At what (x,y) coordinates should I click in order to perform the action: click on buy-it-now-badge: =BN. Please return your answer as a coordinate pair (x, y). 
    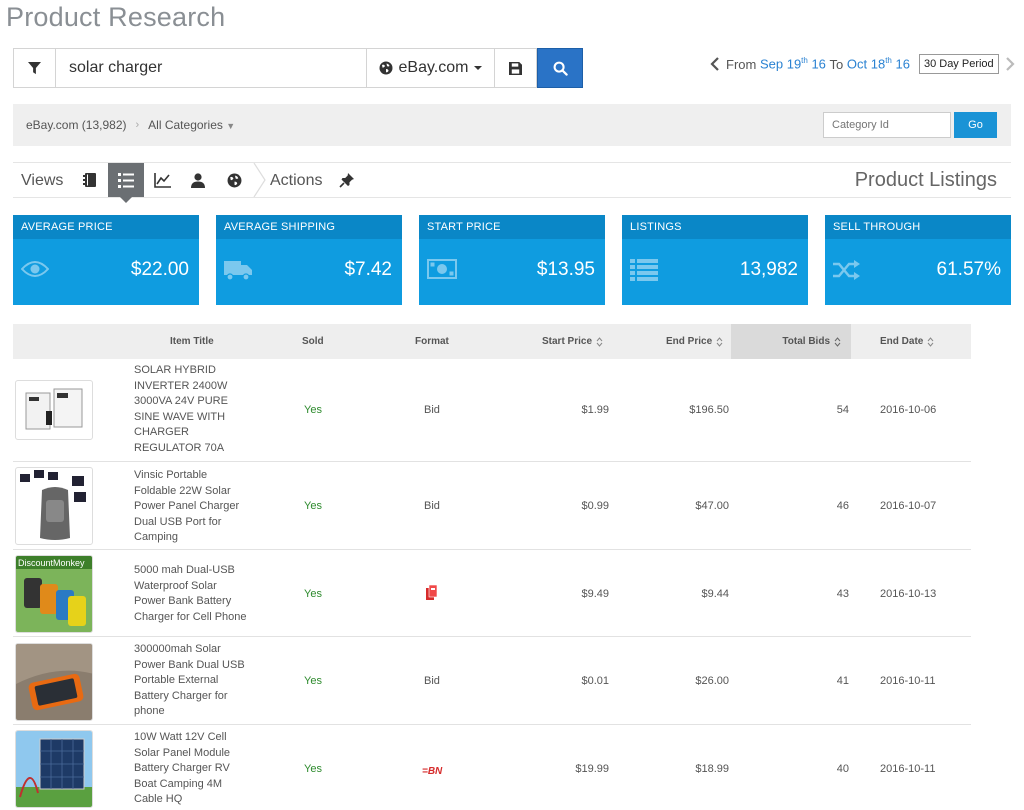
    Looking at the image, I should click on (432, 771).